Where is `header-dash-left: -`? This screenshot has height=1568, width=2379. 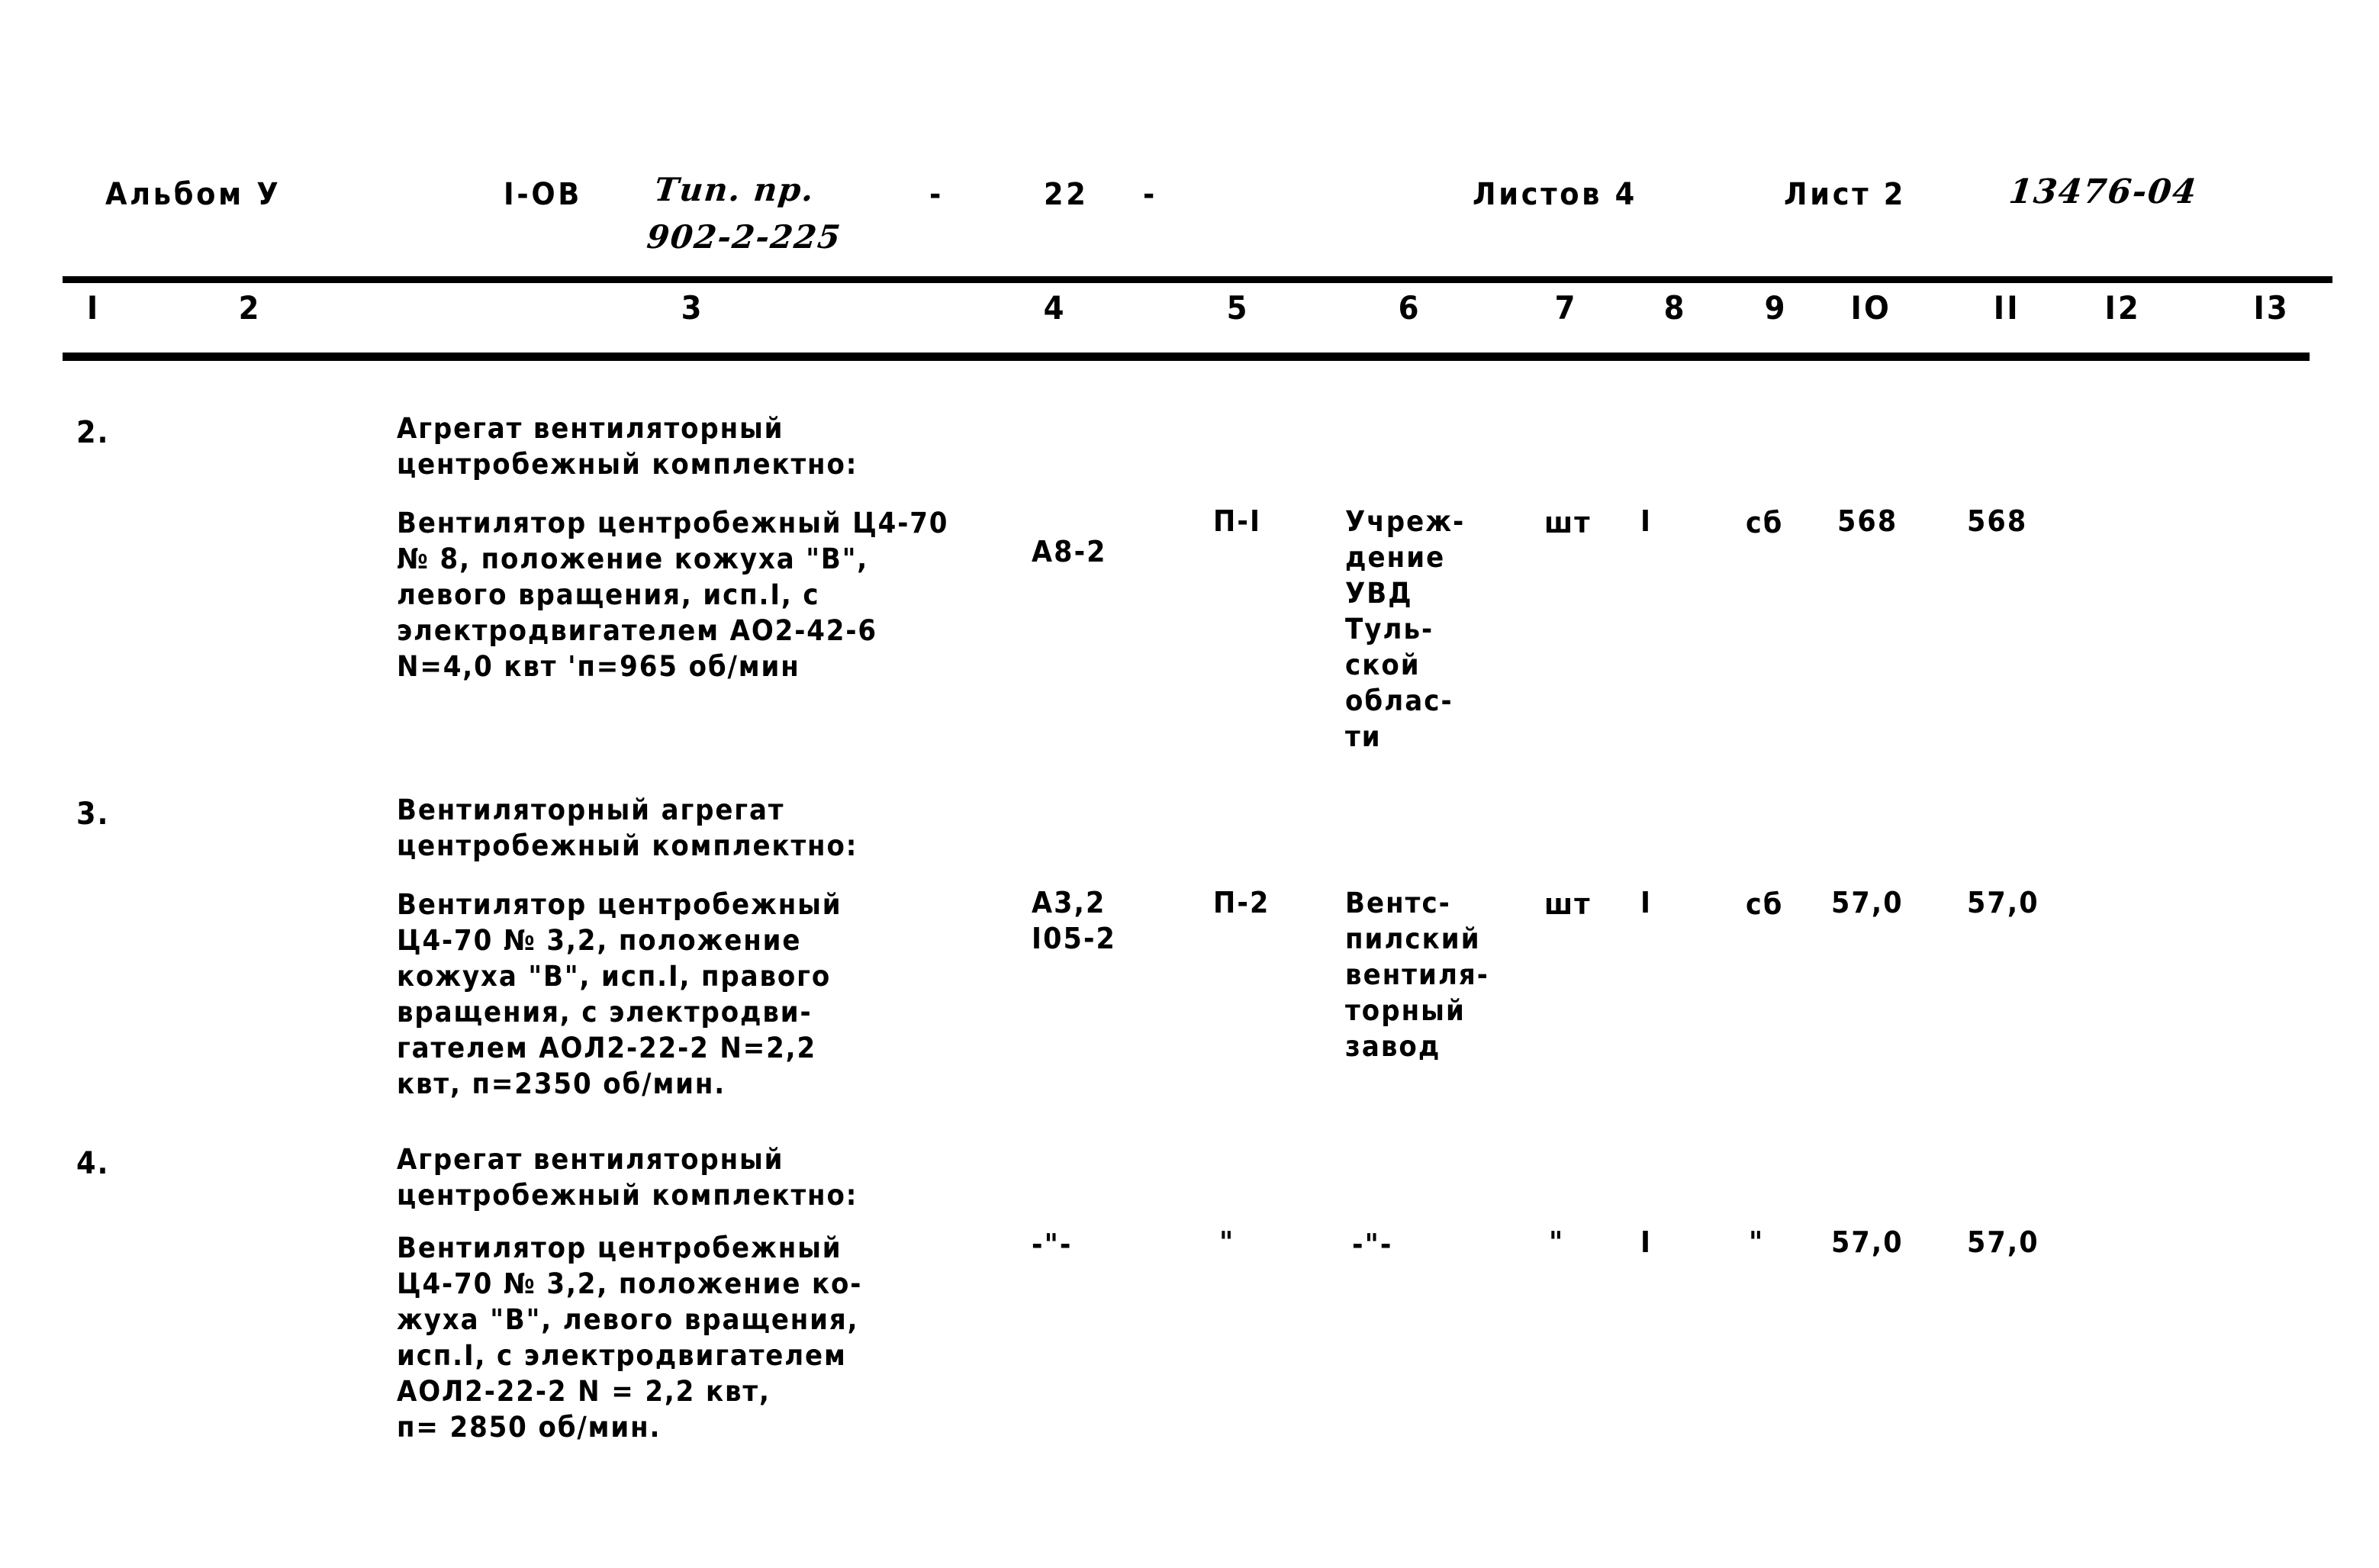 header-dash-left: - is located at coordinates (936, 194).